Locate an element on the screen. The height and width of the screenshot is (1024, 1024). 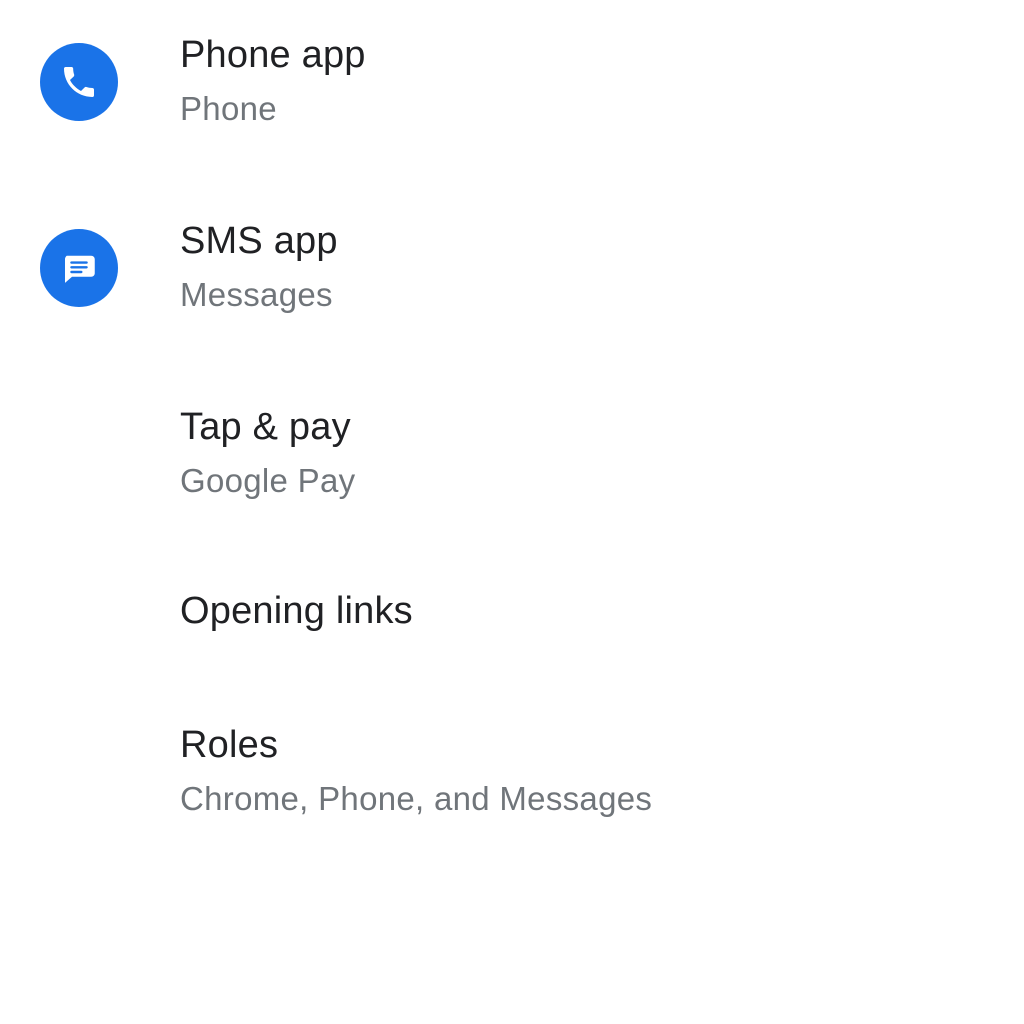
setting-title: Roles is located at coordinates (229, 745).